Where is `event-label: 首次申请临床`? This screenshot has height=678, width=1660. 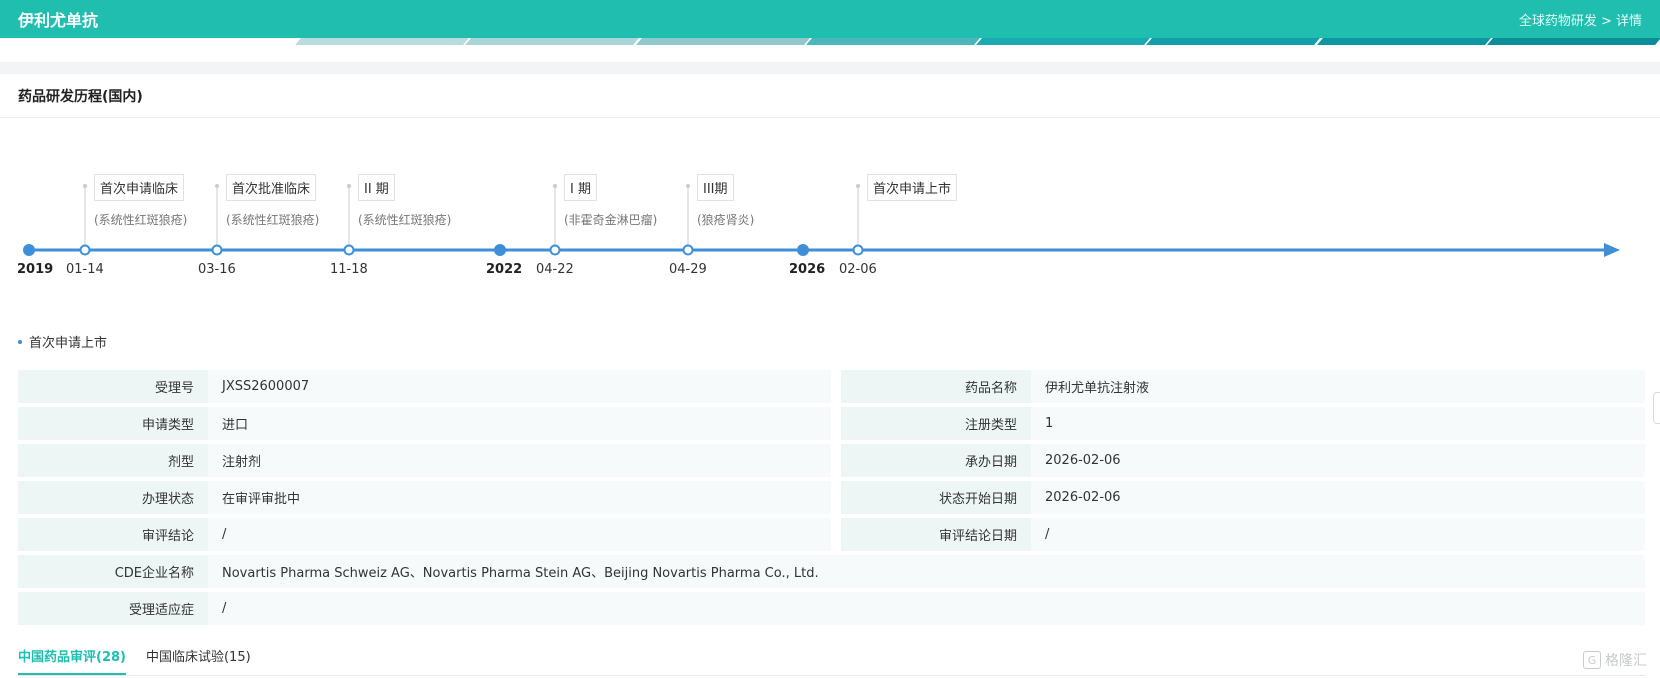
event-label: 首次申请临床 is located at coordinates (139, 187).